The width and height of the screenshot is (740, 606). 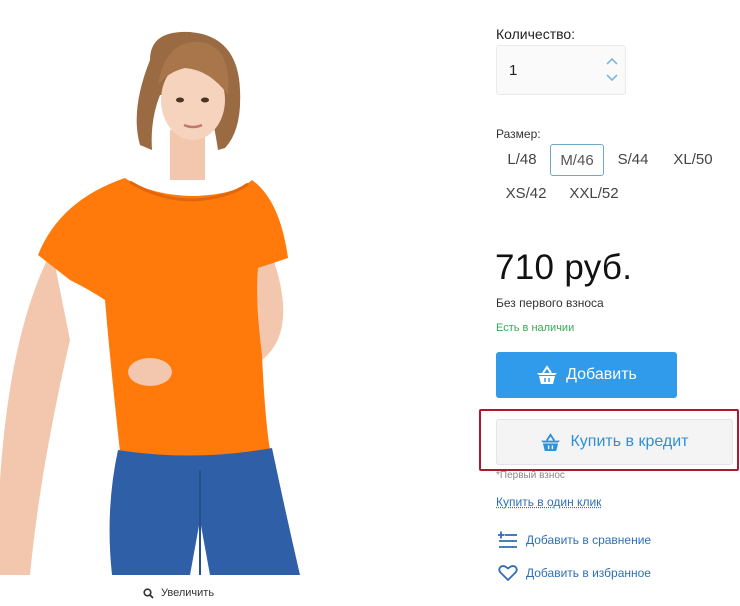 I want to click on add-to-favorites-link: Добавить в избранное, so click(x=574, y=573).